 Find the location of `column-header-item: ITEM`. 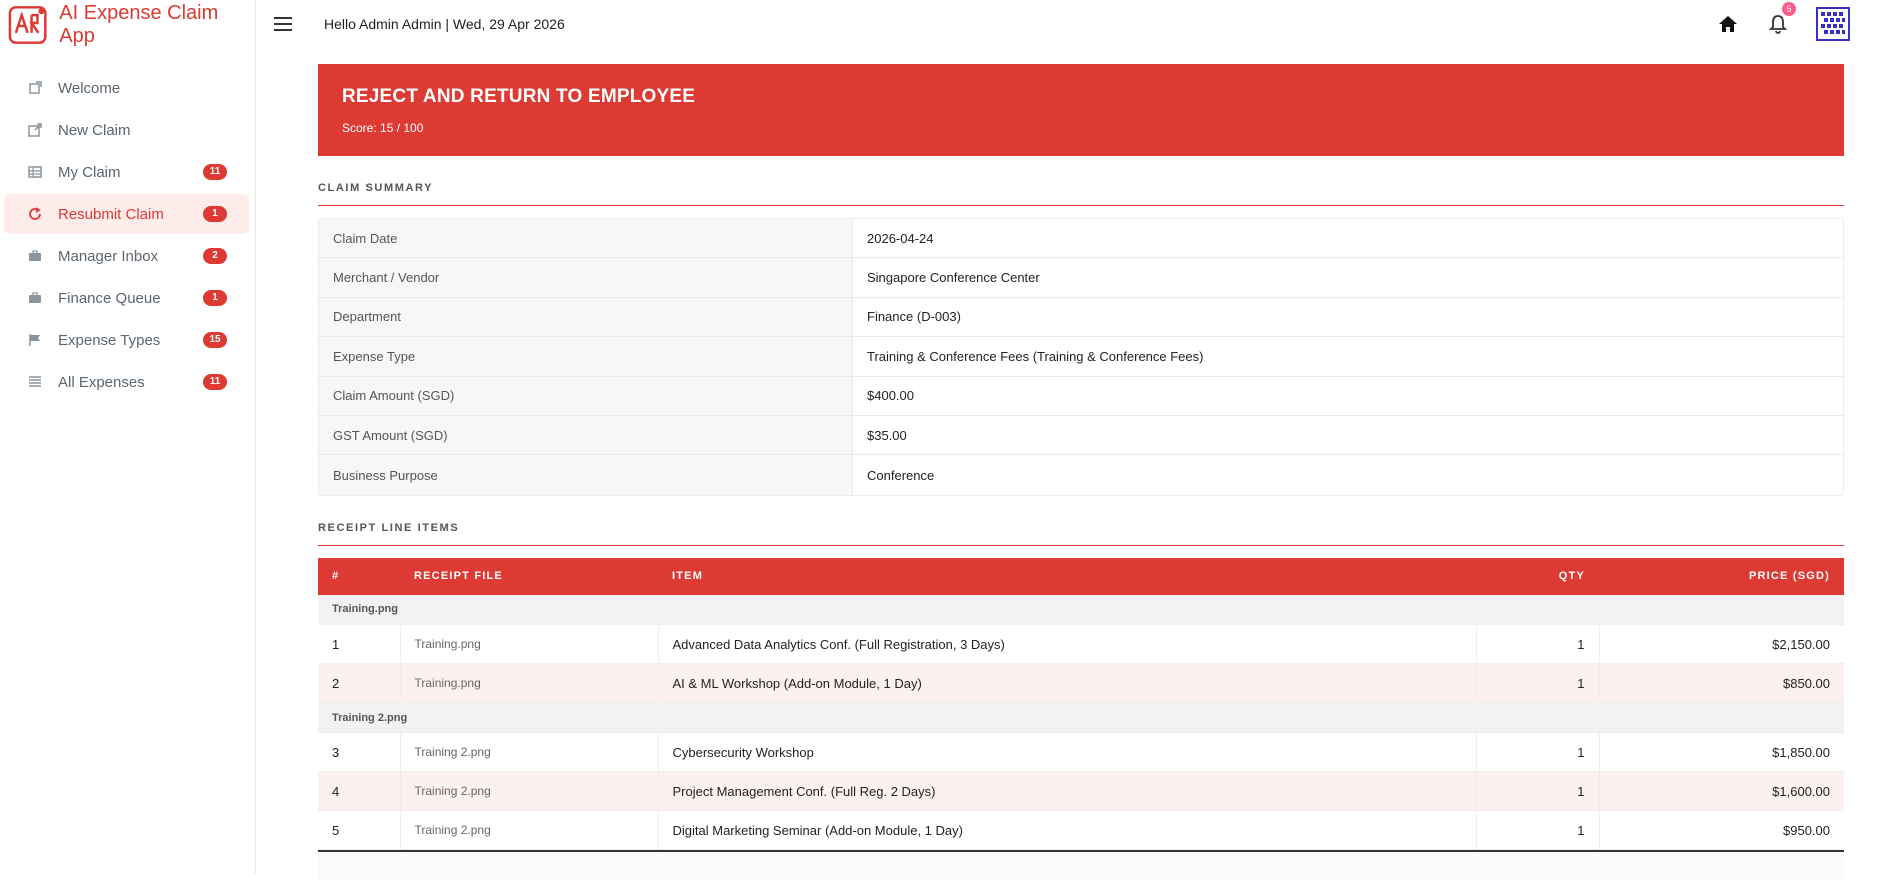

column-header-item: ITEM is located at coordinates (1067, 576).